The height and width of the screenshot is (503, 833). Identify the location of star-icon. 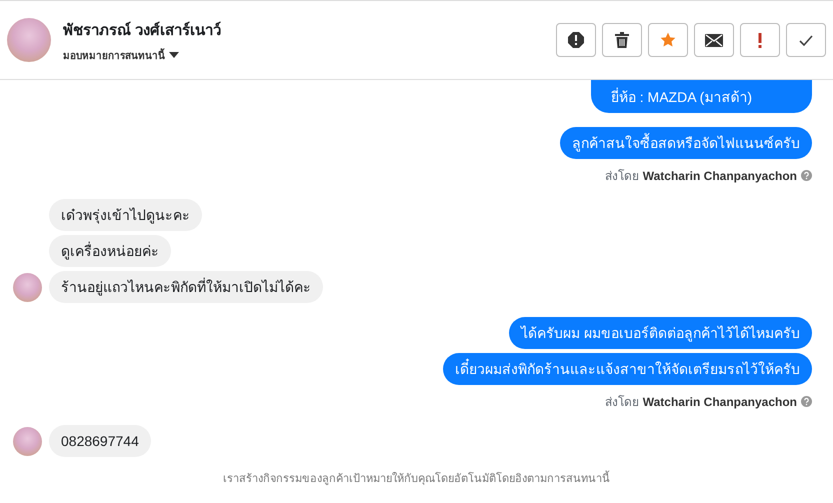
(668, 40).